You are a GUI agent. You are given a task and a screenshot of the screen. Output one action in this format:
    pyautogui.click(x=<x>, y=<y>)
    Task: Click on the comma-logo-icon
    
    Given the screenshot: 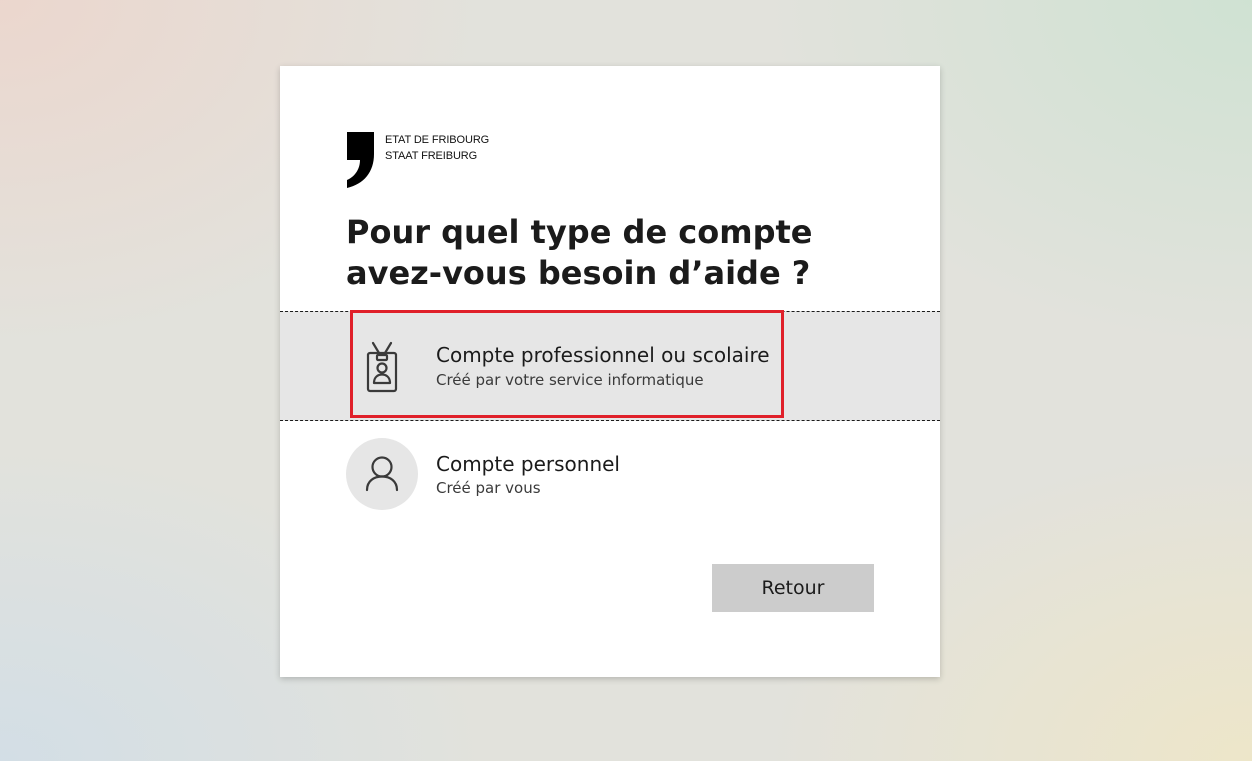 What is the action you would take?
    pyautogui.click(x=360, y=160)
    